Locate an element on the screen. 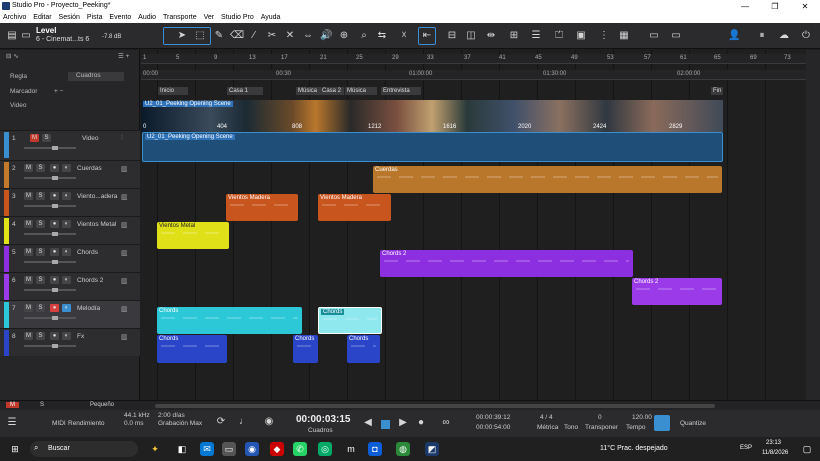 This screenshot has height=461, width=820. whatsapp-icon: ✆ is located at coordinates (300, 449).